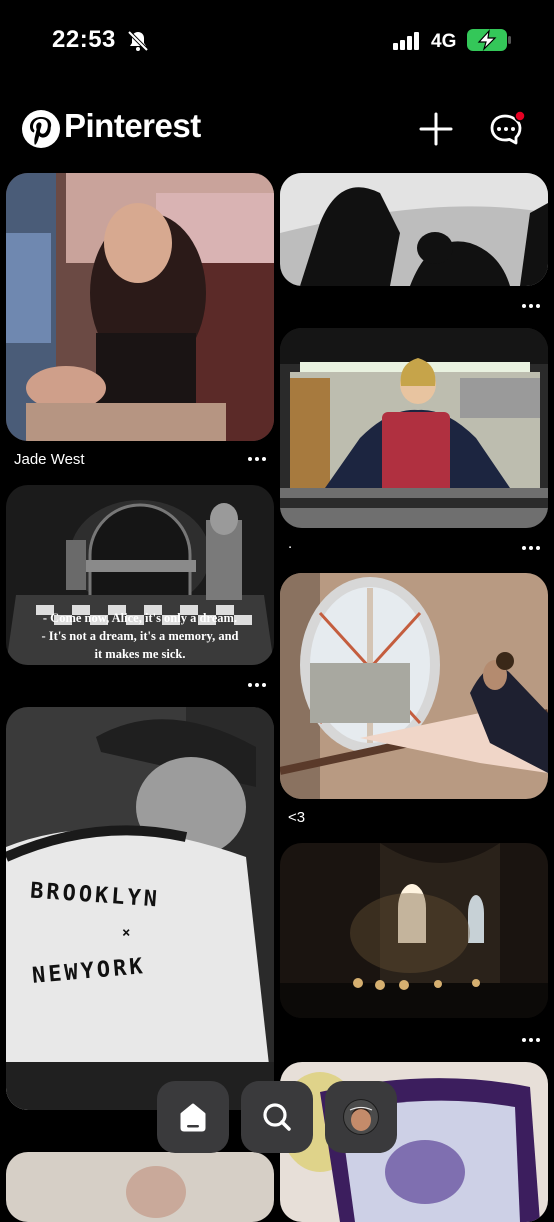 Image resolution: width=554 pixels, height=1222 pixels. I want to click on pin-jade-west, so click(140, 307).